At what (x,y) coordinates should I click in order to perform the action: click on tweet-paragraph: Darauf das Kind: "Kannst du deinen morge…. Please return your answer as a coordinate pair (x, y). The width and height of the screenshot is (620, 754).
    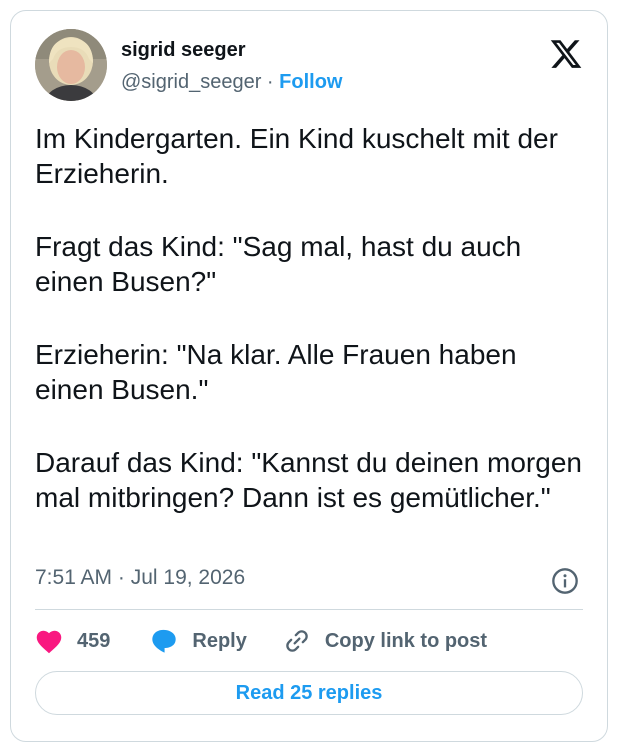
    Looking at the image, I should click on (308, 480).